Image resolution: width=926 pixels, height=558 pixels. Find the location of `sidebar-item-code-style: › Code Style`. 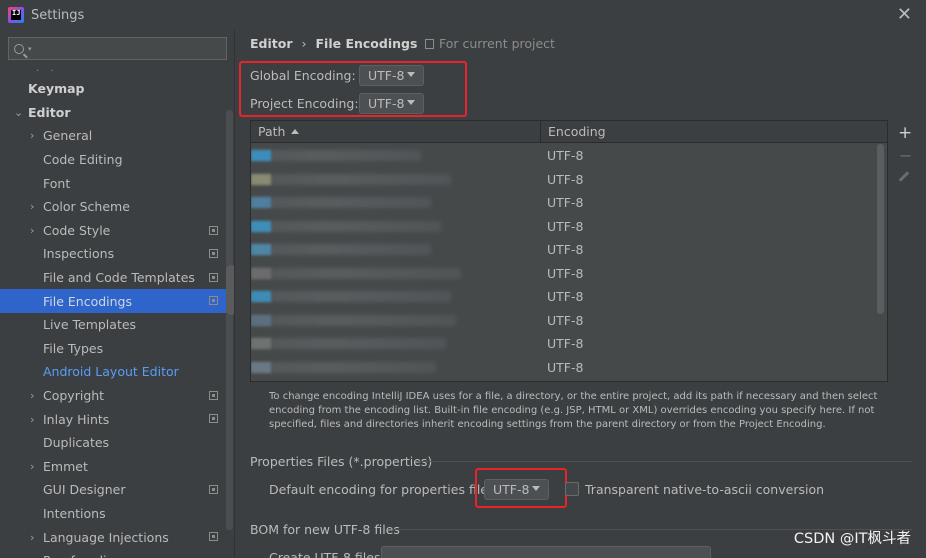

sidebar-item-code-style: › Code Style is located at coordinates (117, 231).